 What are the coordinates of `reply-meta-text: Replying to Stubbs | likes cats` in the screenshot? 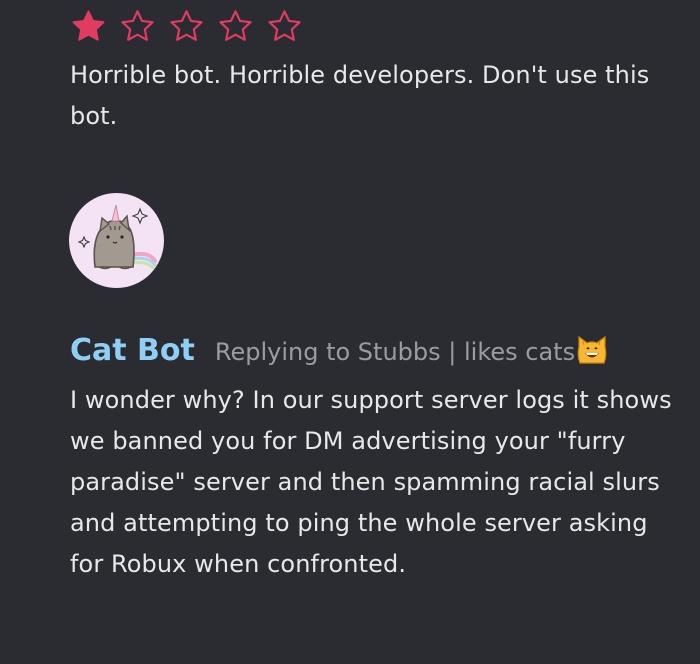 It's located at (395, 352).